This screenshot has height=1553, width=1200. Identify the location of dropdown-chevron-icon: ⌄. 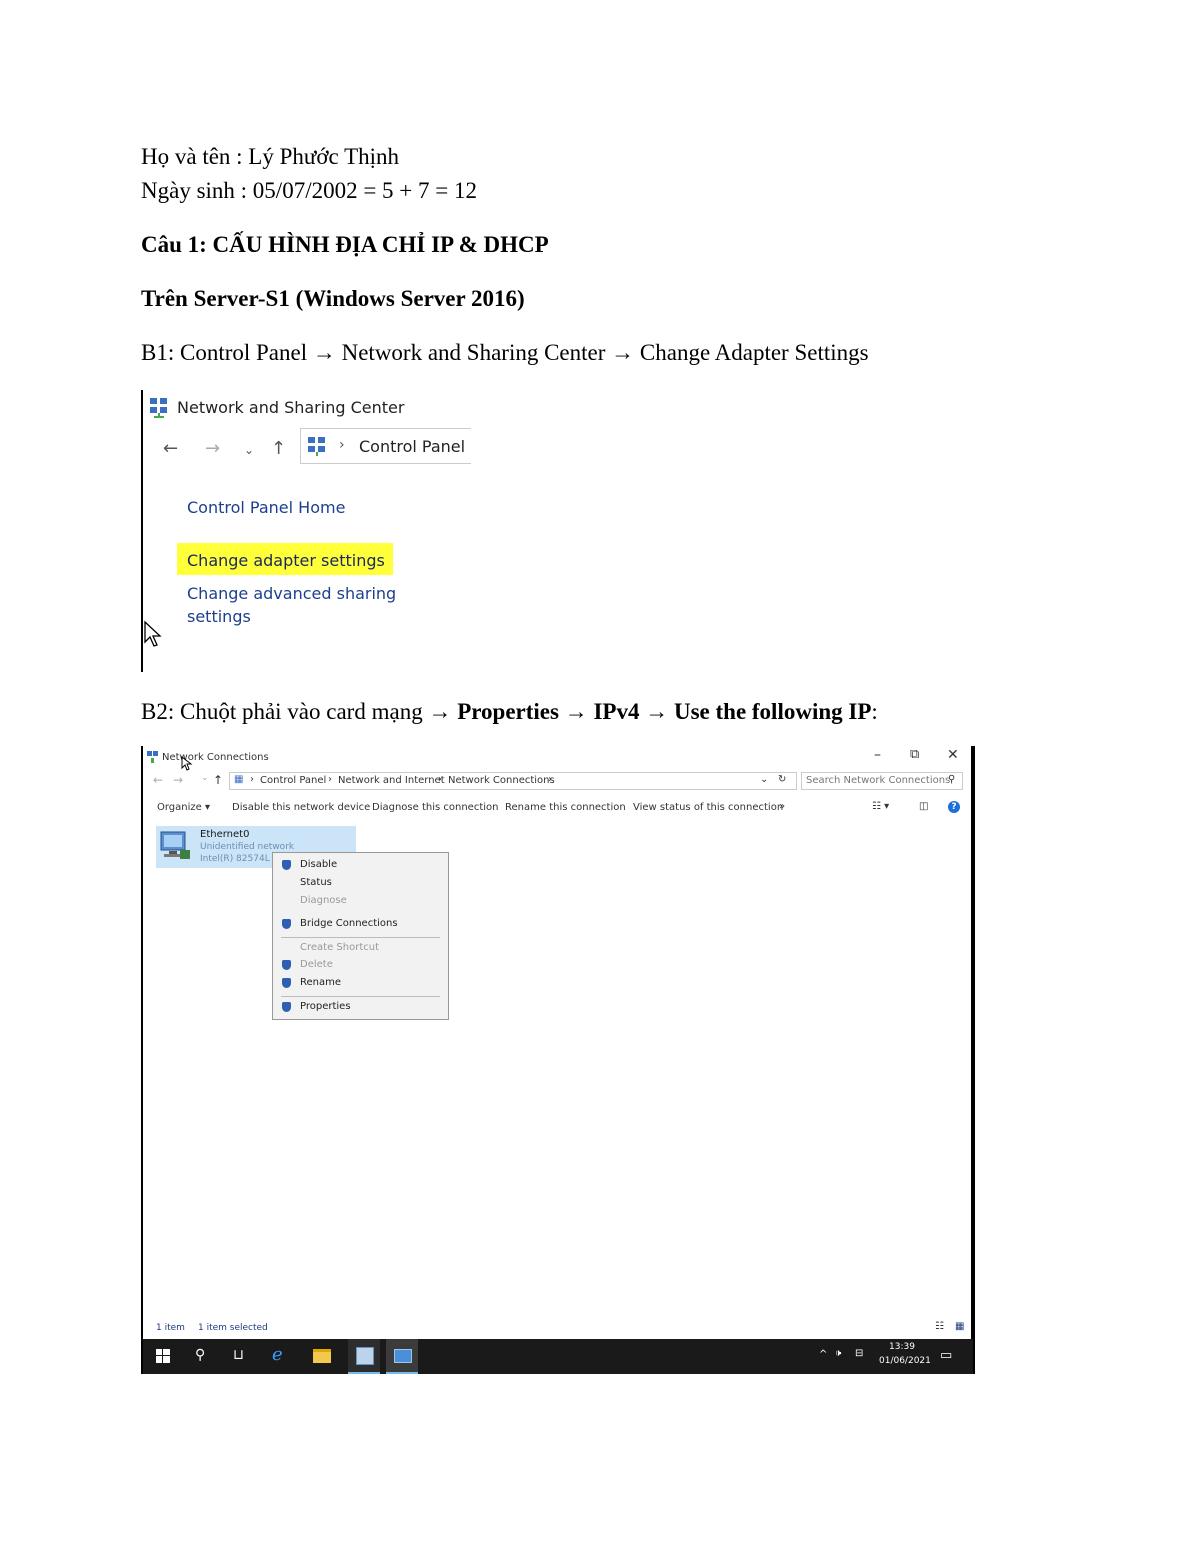
(764, 779).